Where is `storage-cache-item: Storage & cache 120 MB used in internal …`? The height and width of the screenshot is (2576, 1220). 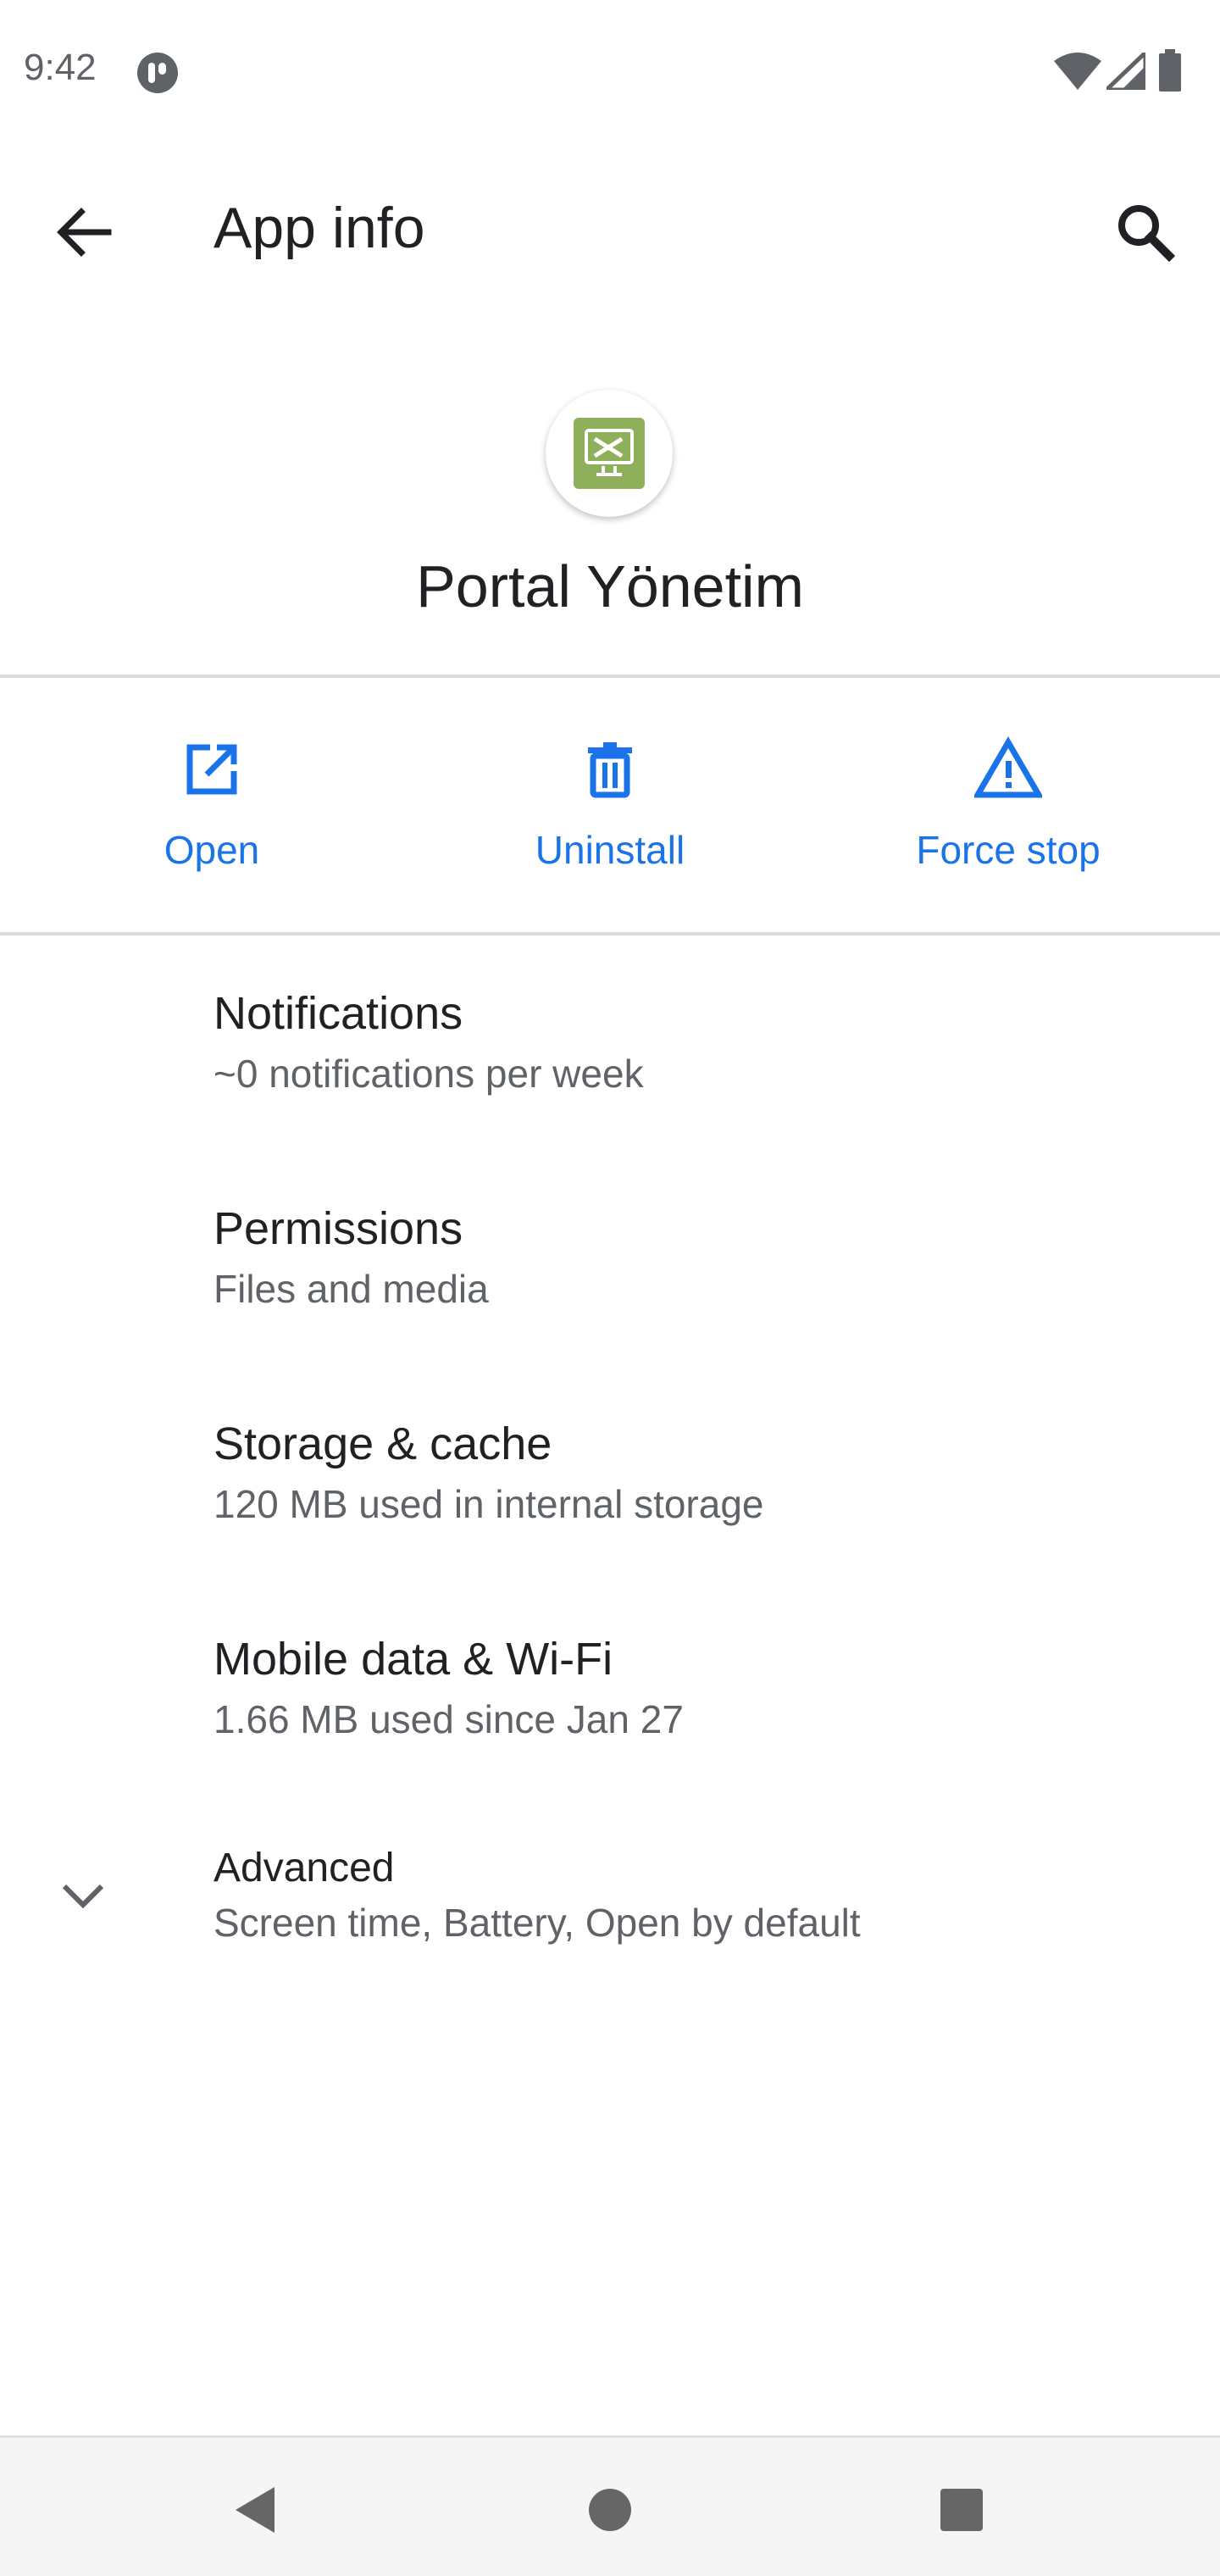 storage-cache-item: Storage & cache 120 MB used in internal … is located at coordinates (610, 1478).